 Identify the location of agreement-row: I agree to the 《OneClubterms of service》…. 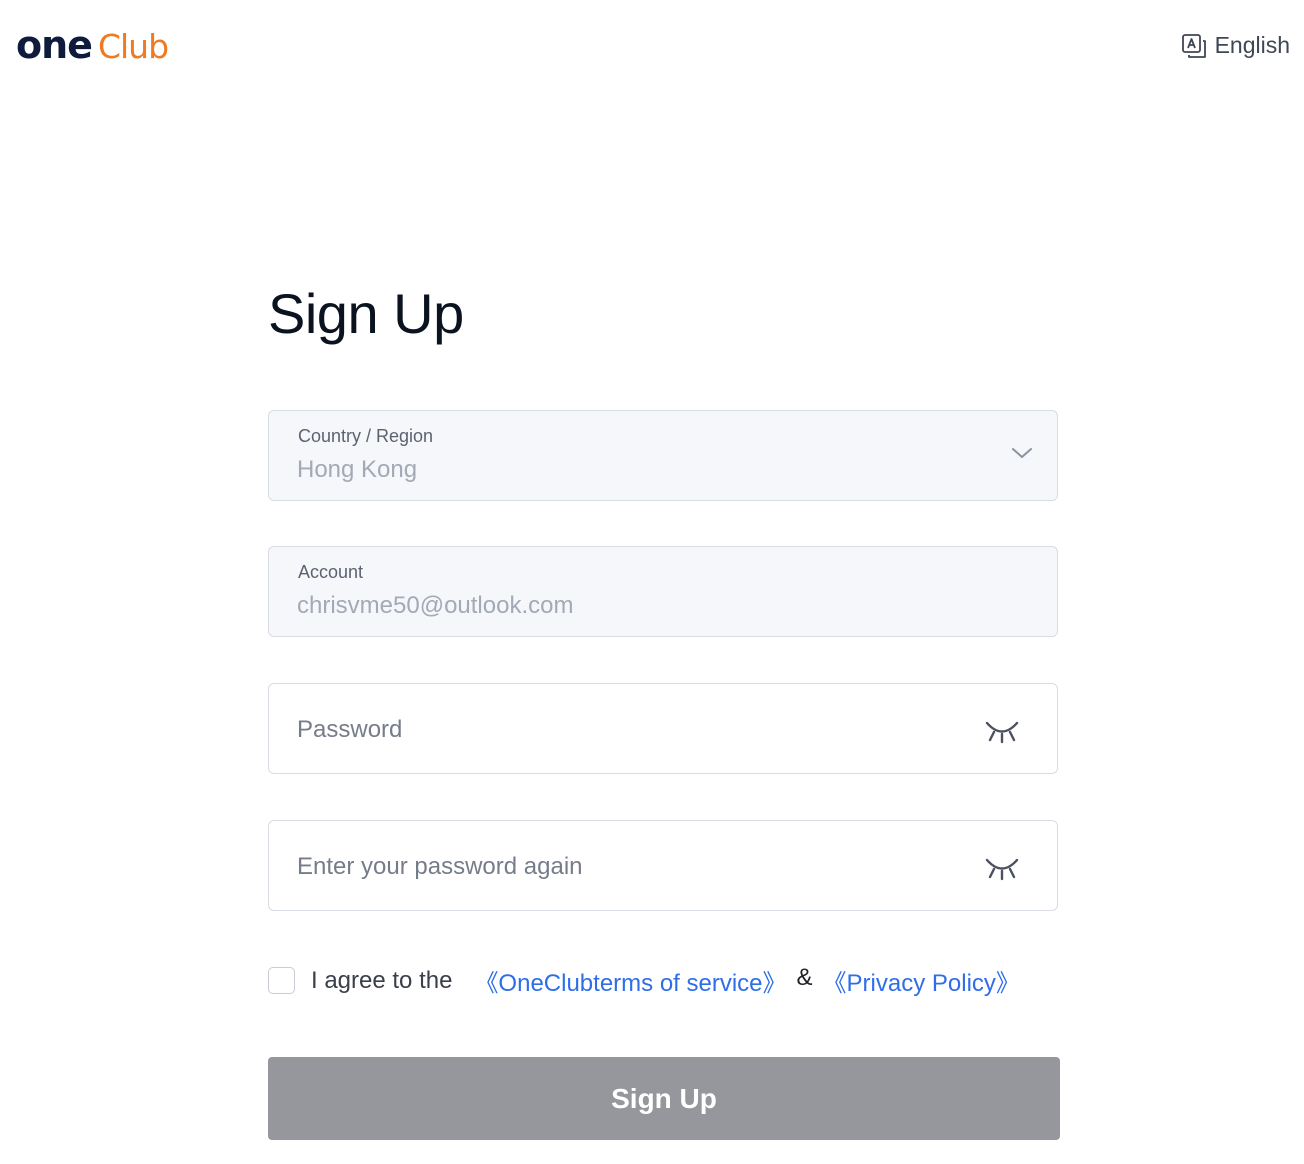
(644, 980).